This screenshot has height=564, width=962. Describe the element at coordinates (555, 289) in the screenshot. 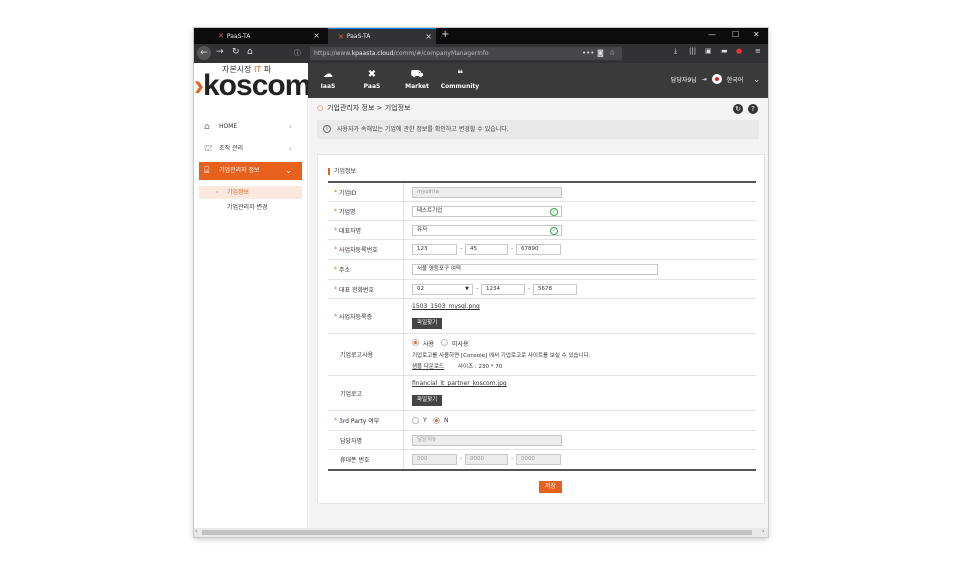

I see `phone-part3-input: 5678` at that location.